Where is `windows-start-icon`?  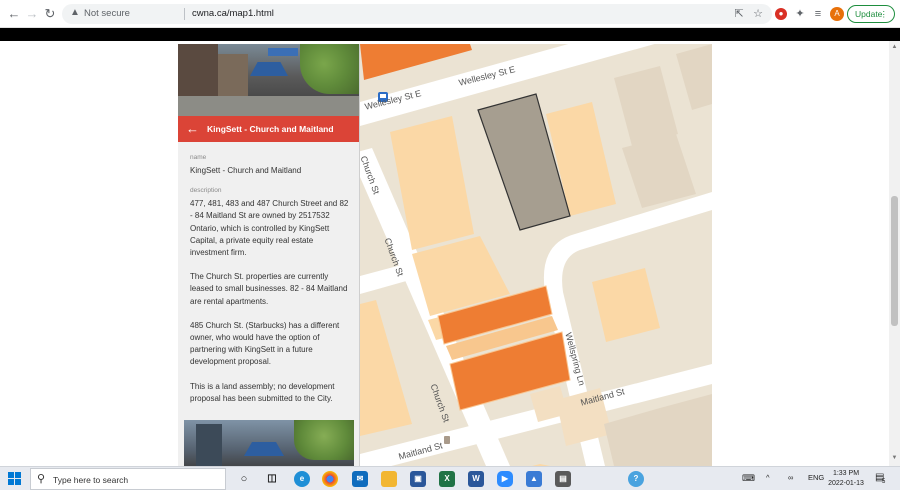
windows-start-icon is located at coordinates (15, 479).